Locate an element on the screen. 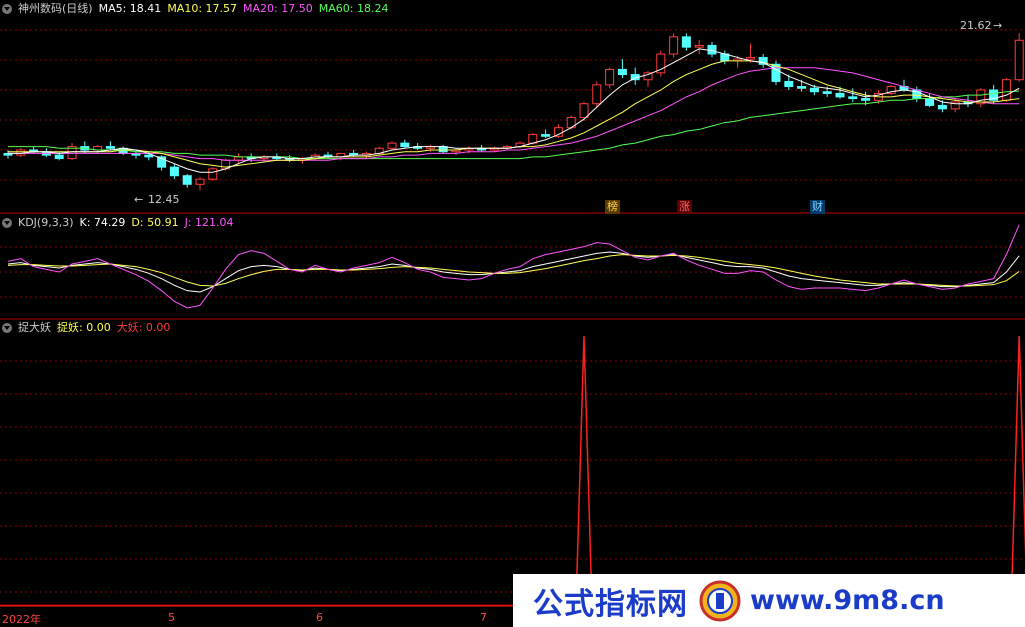  low-arrow: ← is located at coordinates (138, 199).